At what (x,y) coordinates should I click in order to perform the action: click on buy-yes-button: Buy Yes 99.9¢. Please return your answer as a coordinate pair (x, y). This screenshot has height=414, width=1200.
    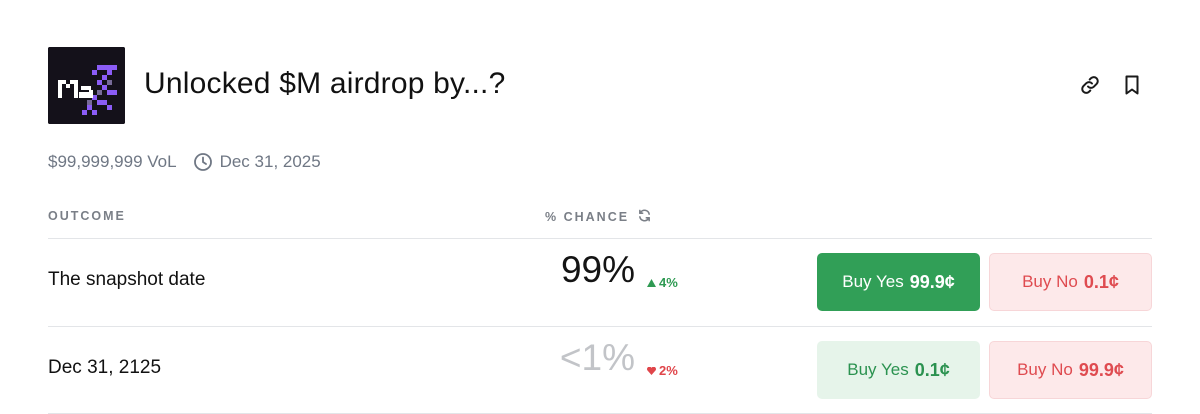
    Looking at the image, I should click on (898, 282).